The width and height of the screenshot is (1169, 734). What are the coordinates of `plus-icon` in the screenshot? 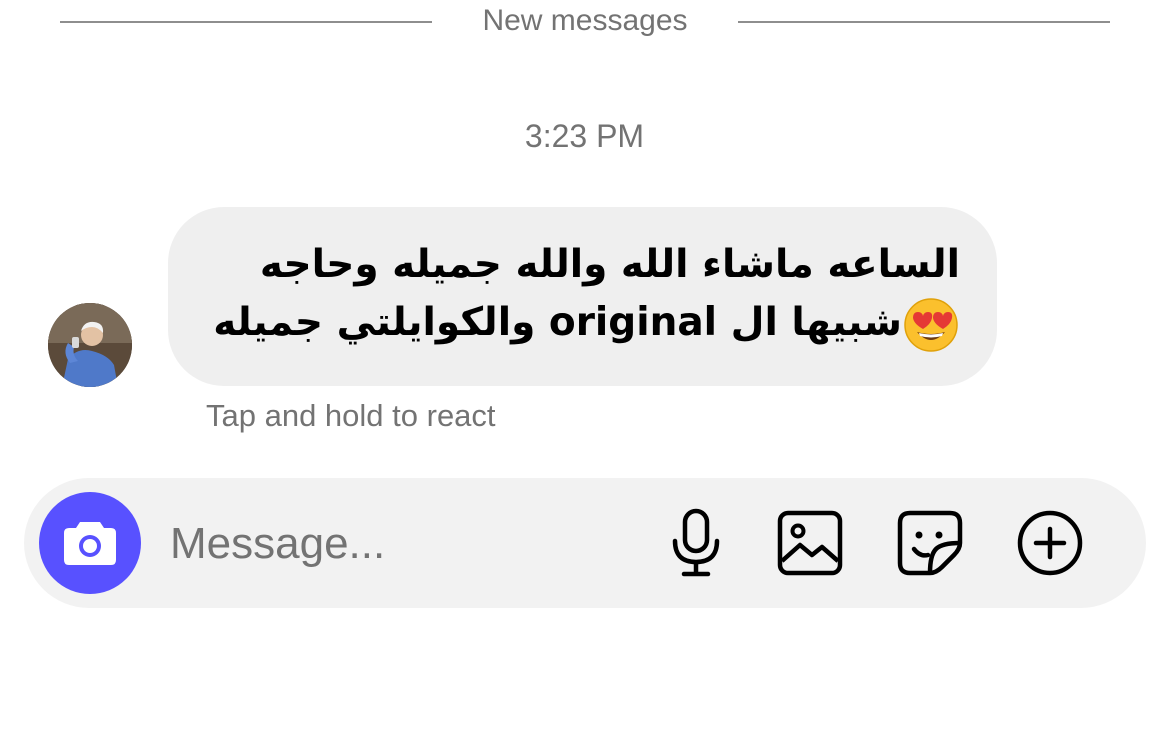 It's located at (1050, 543).